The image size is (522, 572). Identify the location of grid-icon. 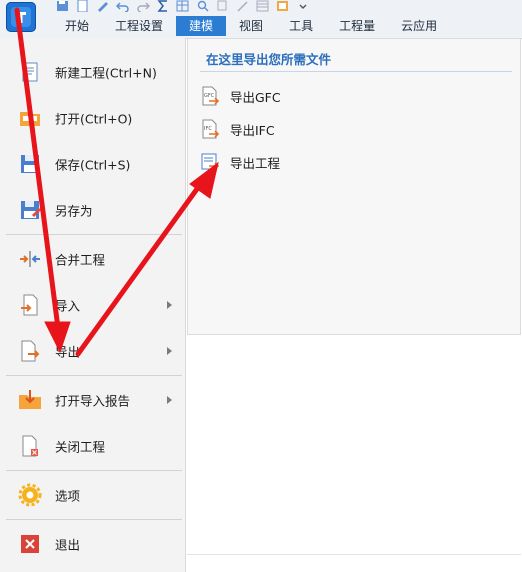
(183, 6).